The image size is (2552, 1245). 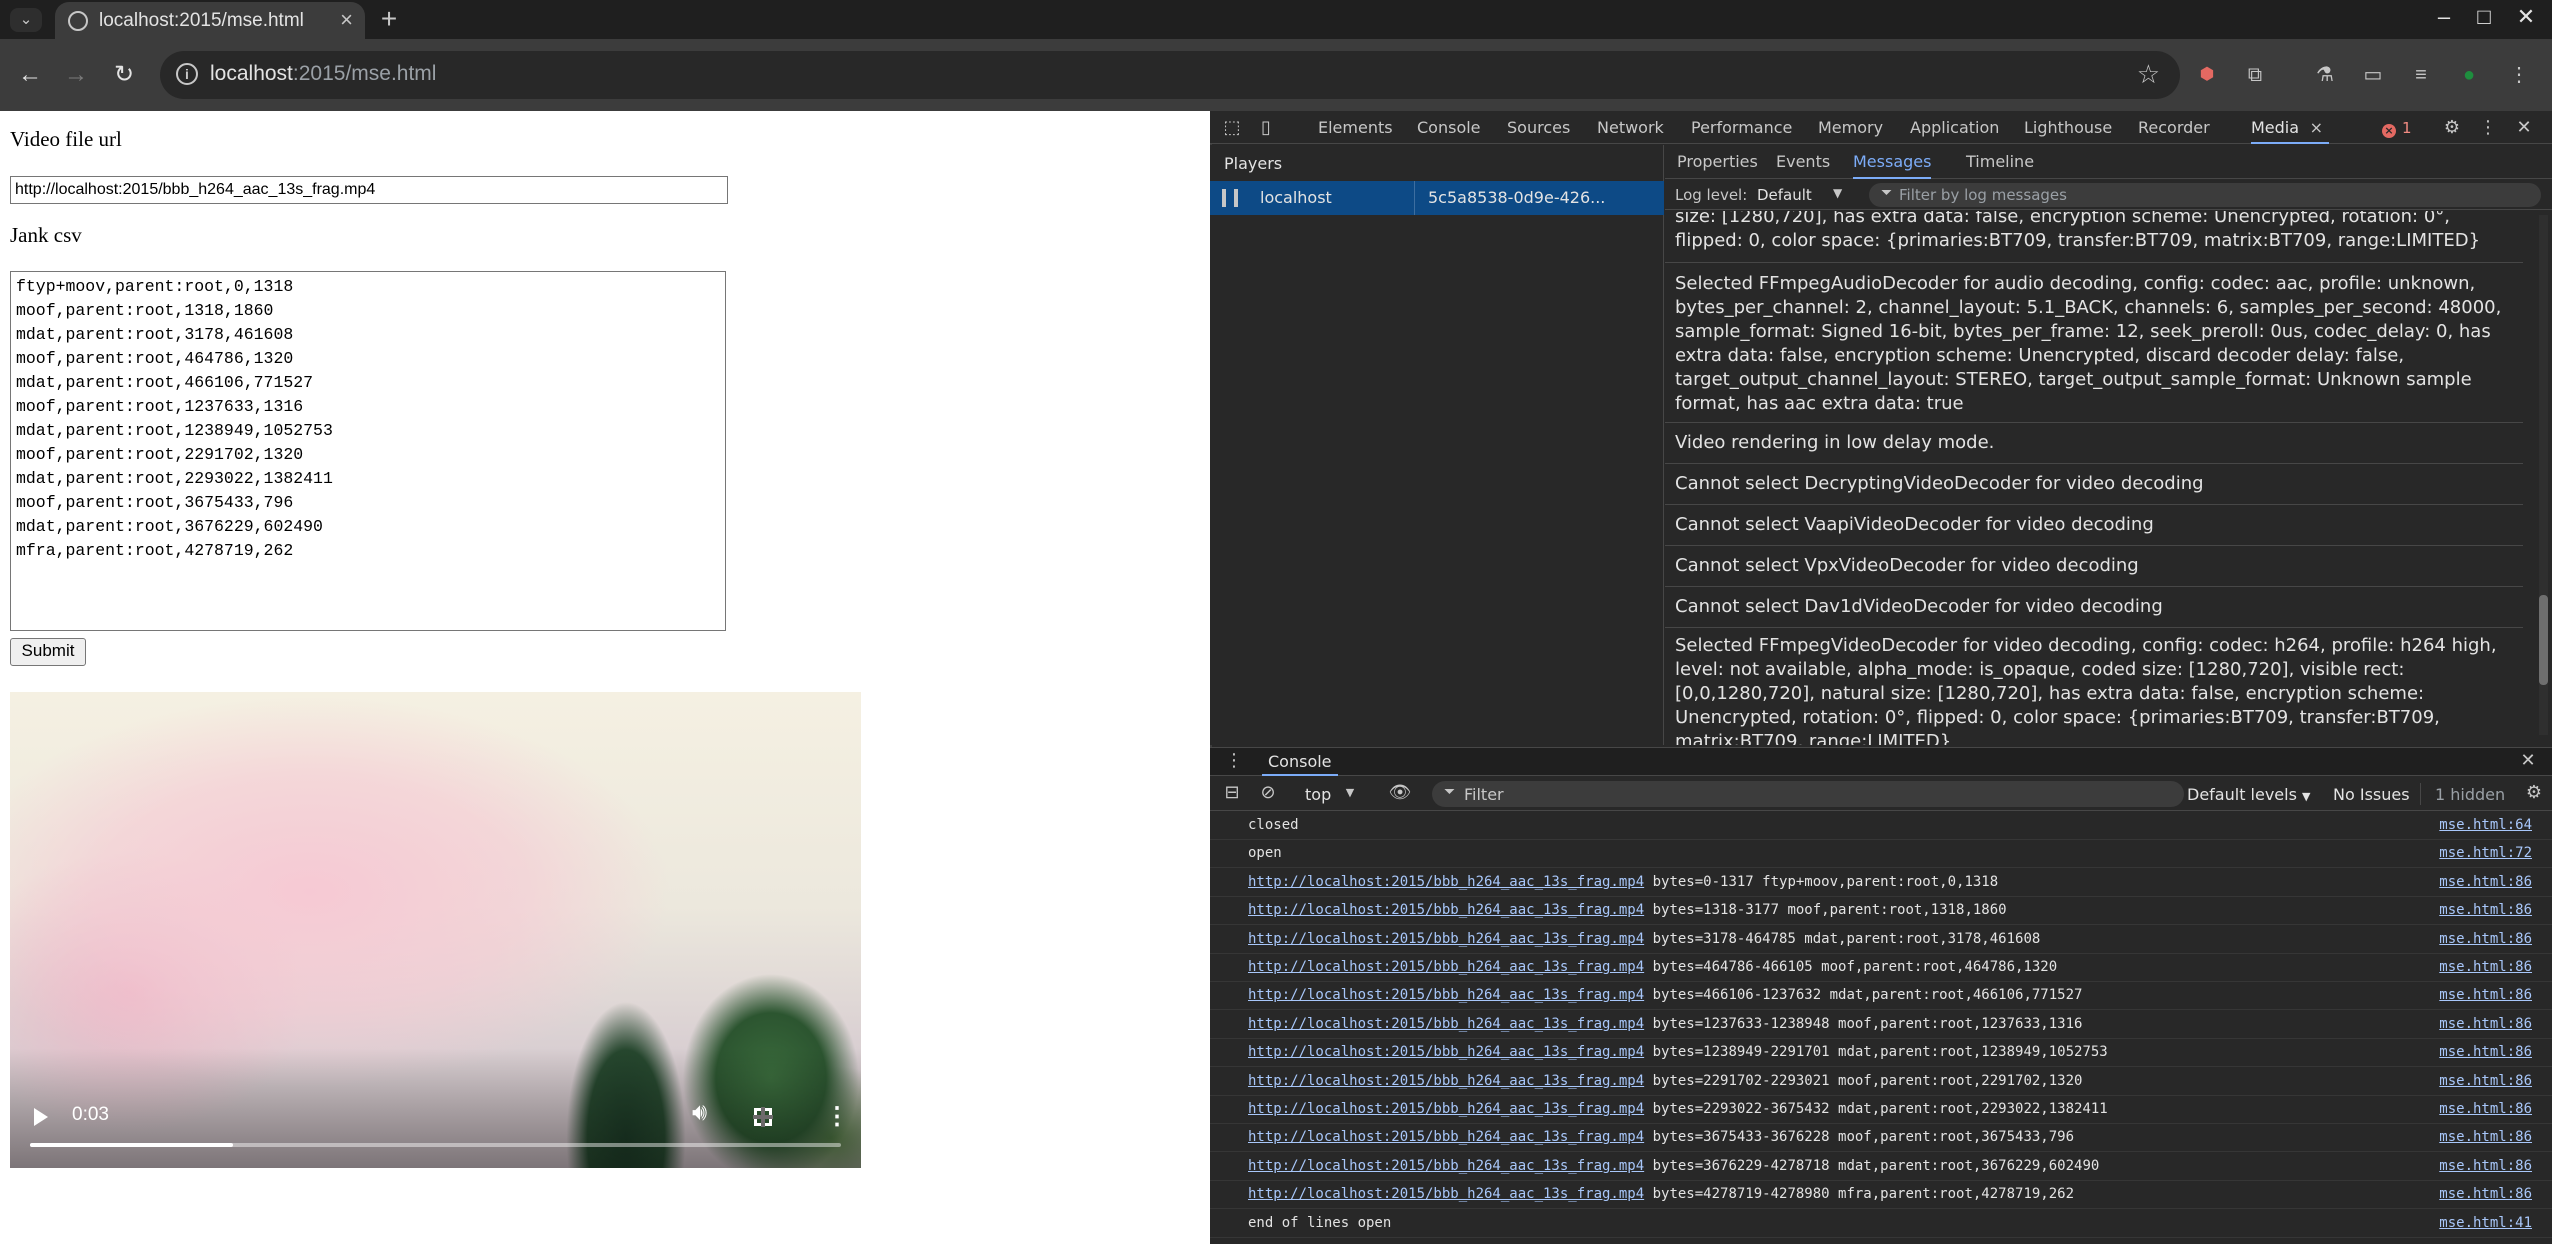 What do you see at coordinates (1630, 127) in the screenshot?
I see `devtools-tab-network: Network` at bounding box center [1630, 127].